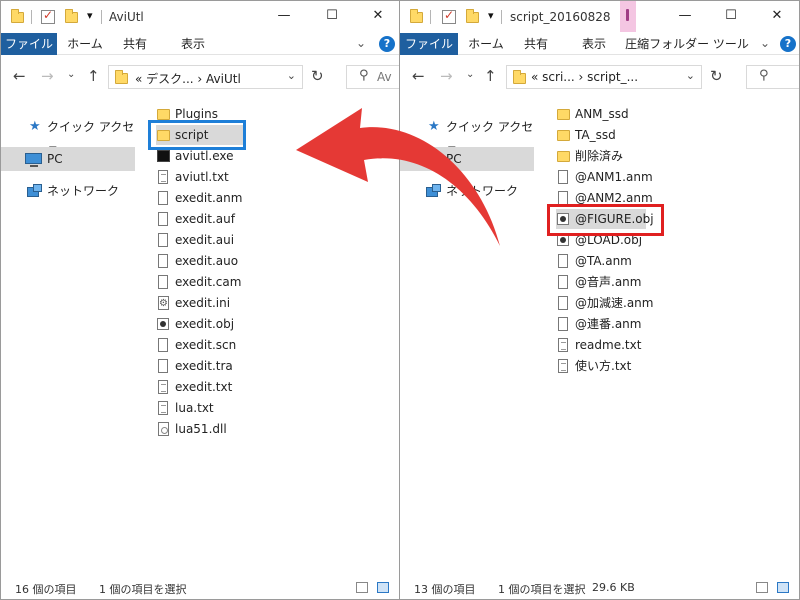 The image size is (800, 600). What do you see at coordinates (211, 177) in the screenshot?
I see `list-item: aviutl.txt` at bounding box center [211, 177].